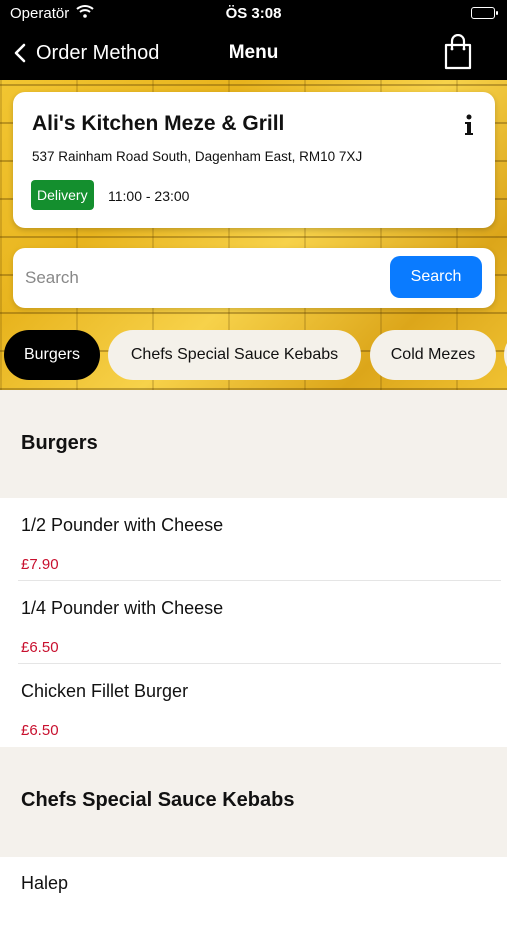 Image resolution: width=507 pixels, height=940 pixels. What do you see at coordinates (253, 898) in the screenshot?
I see `menu-item: Halep` at bounding box center [253, 898].